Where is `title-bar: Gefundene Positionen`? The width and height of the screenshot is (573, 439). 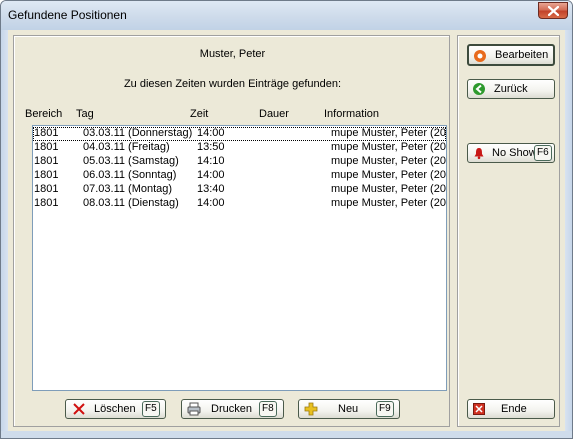
title-bar: Gefundene Positionen is located at coordinates (286, 15).